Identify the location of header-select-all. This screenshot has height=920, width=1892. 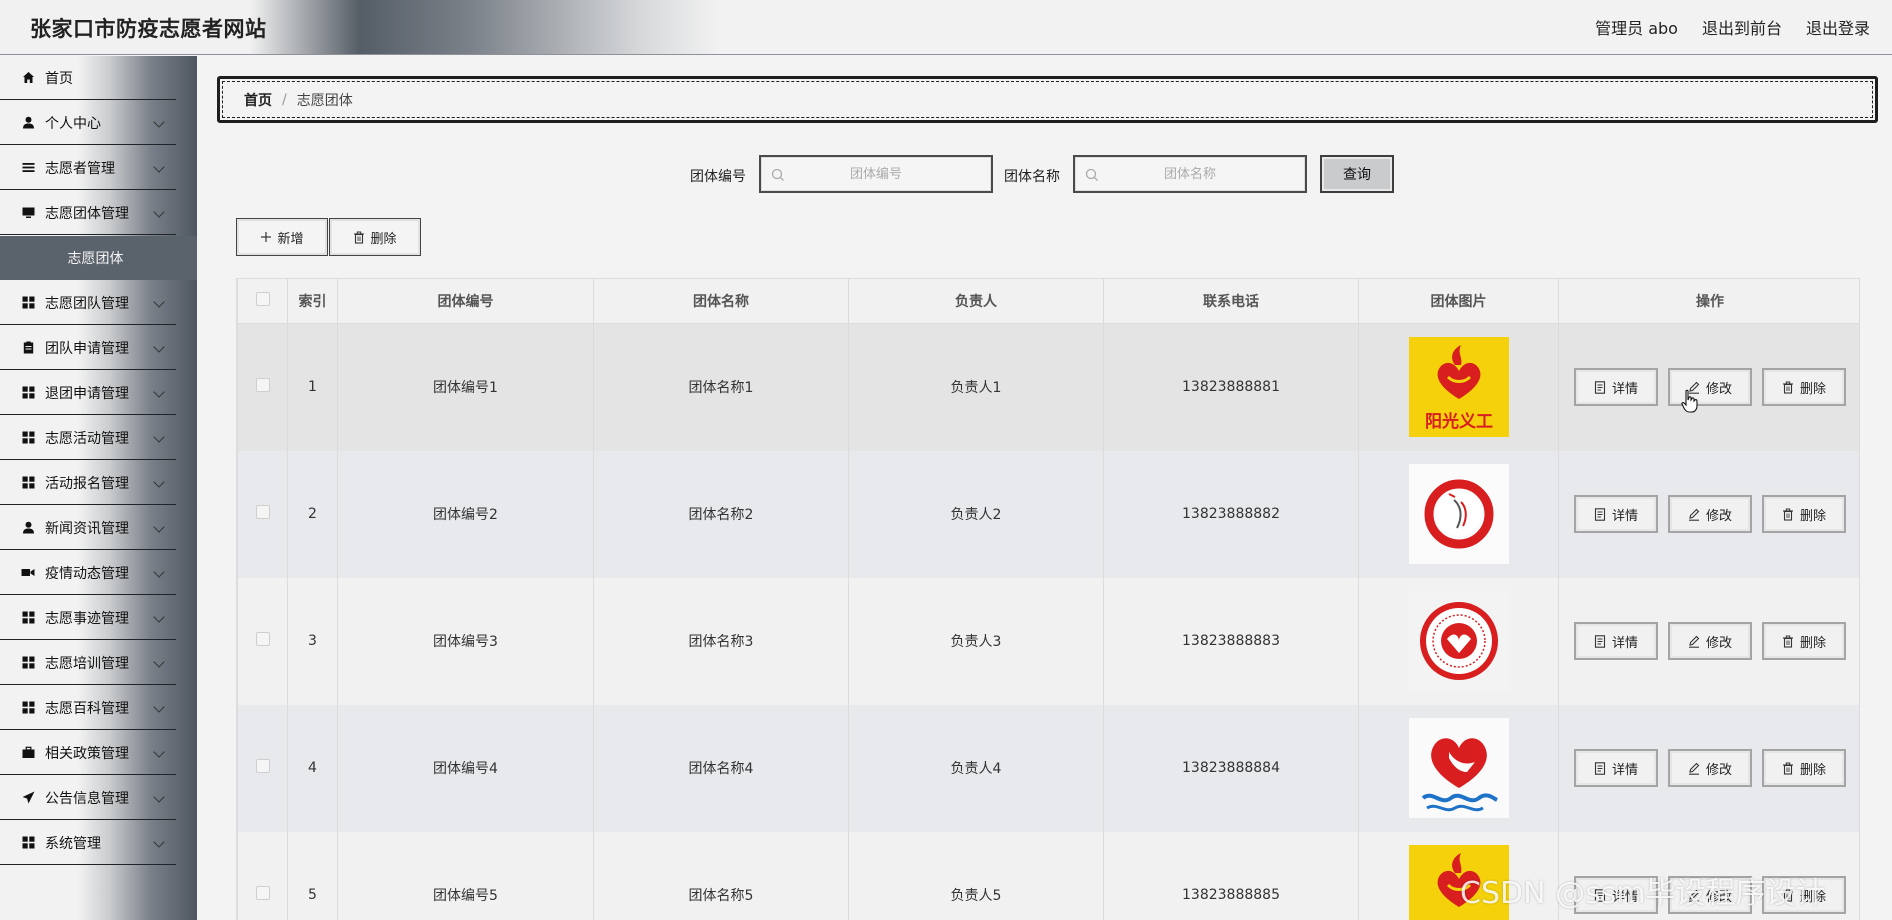
(262, 301).